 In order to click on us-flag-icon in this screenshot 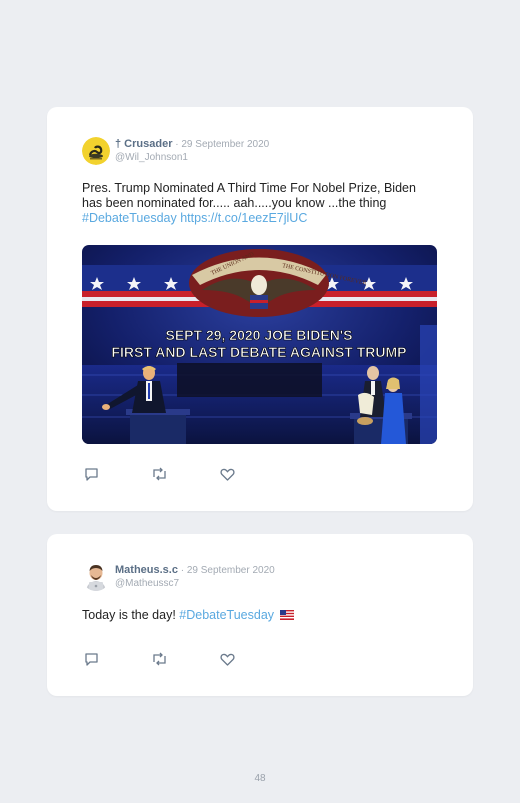, I will do `click(286, 616)`.